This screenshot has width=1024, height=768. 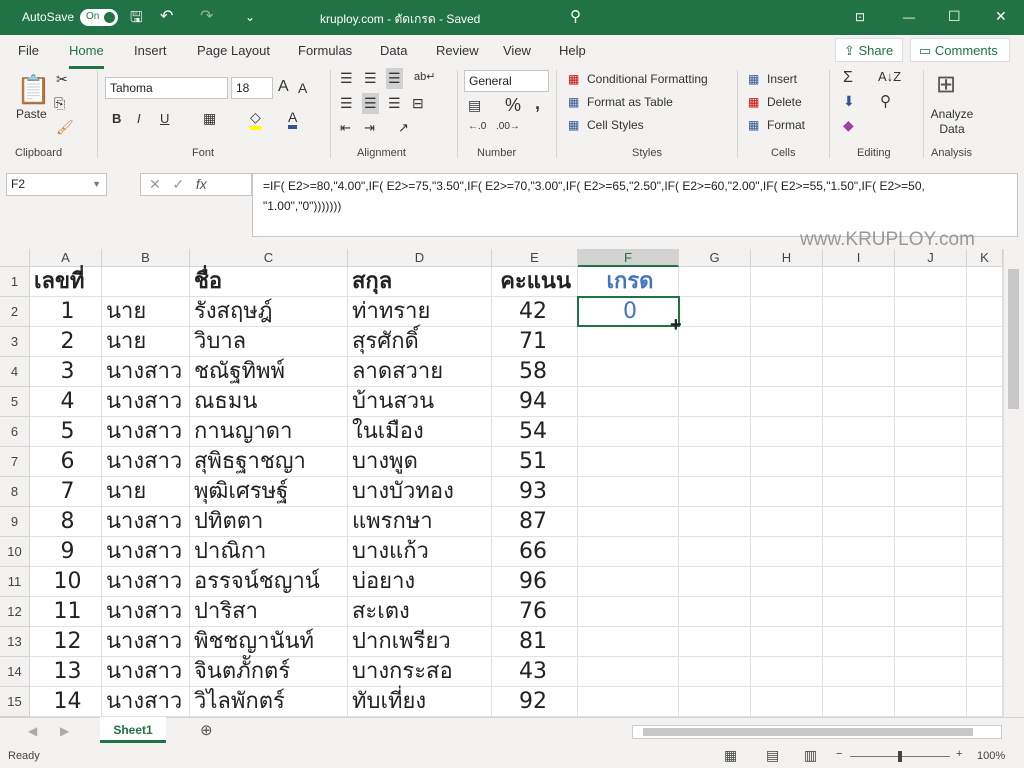 I want to click on row-header-1: 1, so click(x=15, y=282).